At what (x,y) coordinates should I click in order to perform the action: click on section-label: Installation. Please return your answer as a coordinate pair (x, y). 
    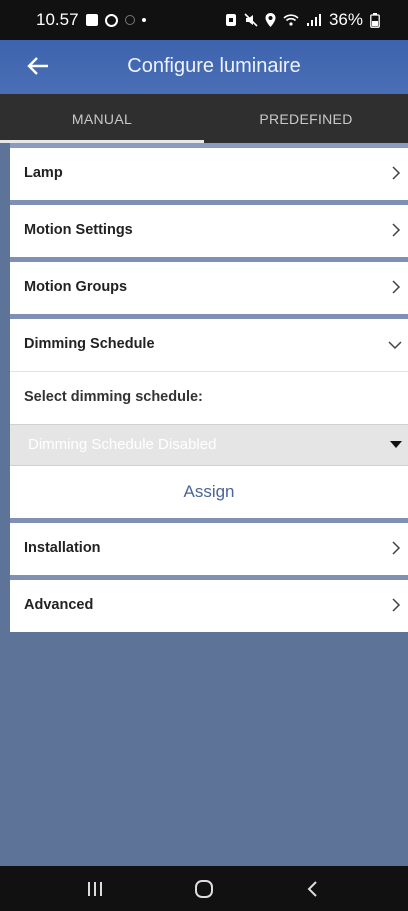
    Looking at the image, I should click on (62, 548).